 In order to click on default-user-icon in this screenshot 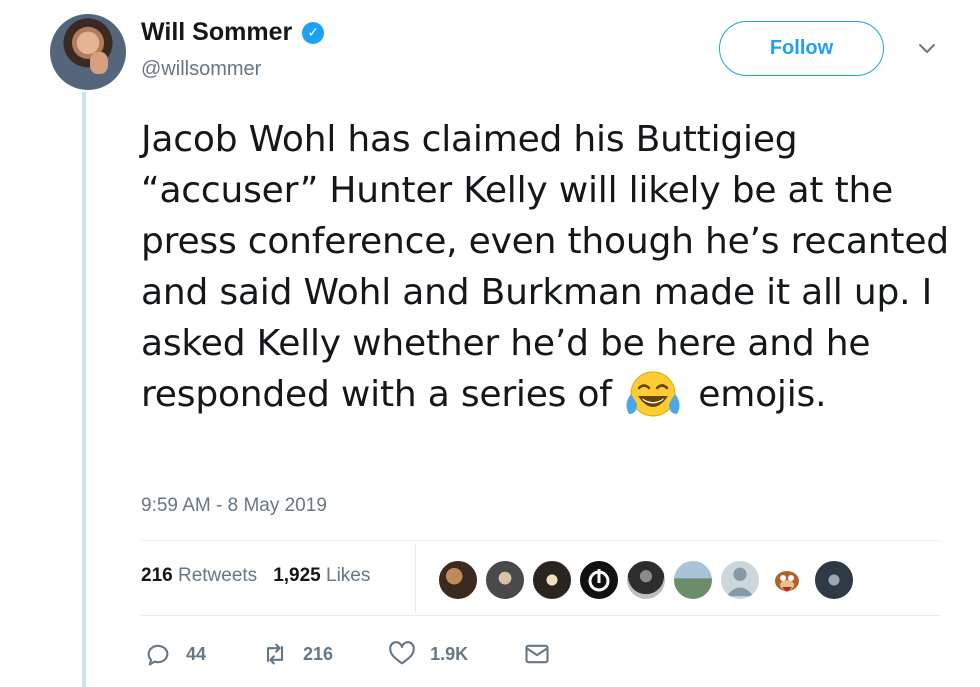, I will do `click(740, 582)`.